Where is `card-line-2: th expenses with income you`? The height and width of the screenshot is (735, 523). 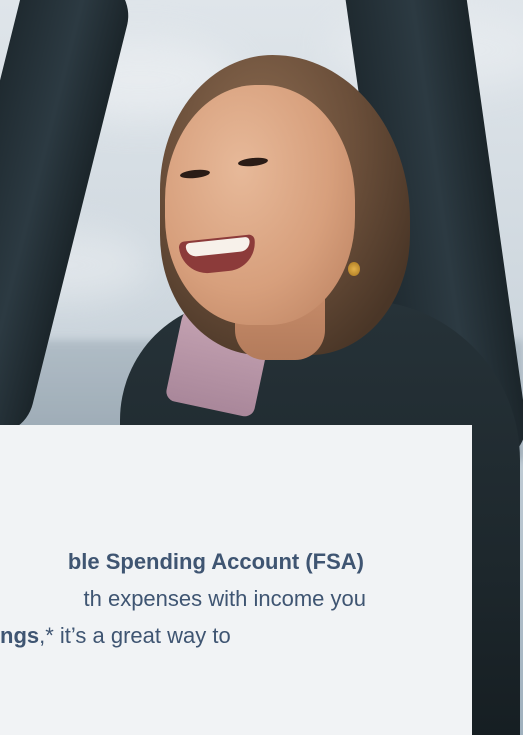
card-line-2: th expenses with income you is located at coordinates (225, 598).